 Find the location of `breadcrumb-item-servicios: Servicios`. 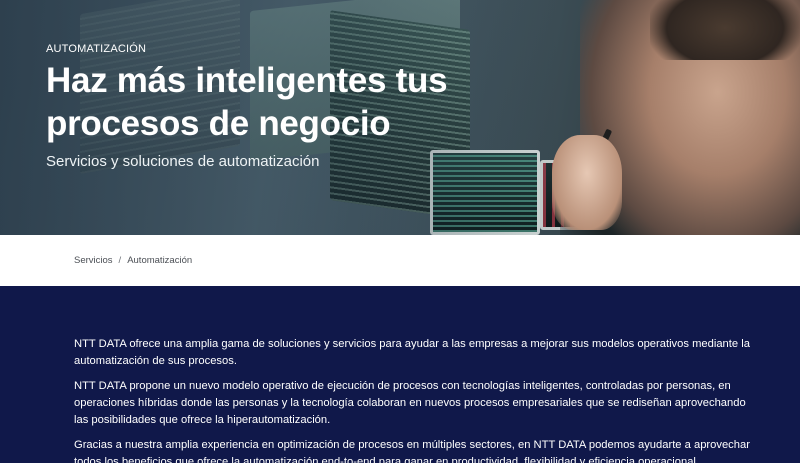

breadcrumb-item-servicios: Servicios is located at coordinates (93, 260).